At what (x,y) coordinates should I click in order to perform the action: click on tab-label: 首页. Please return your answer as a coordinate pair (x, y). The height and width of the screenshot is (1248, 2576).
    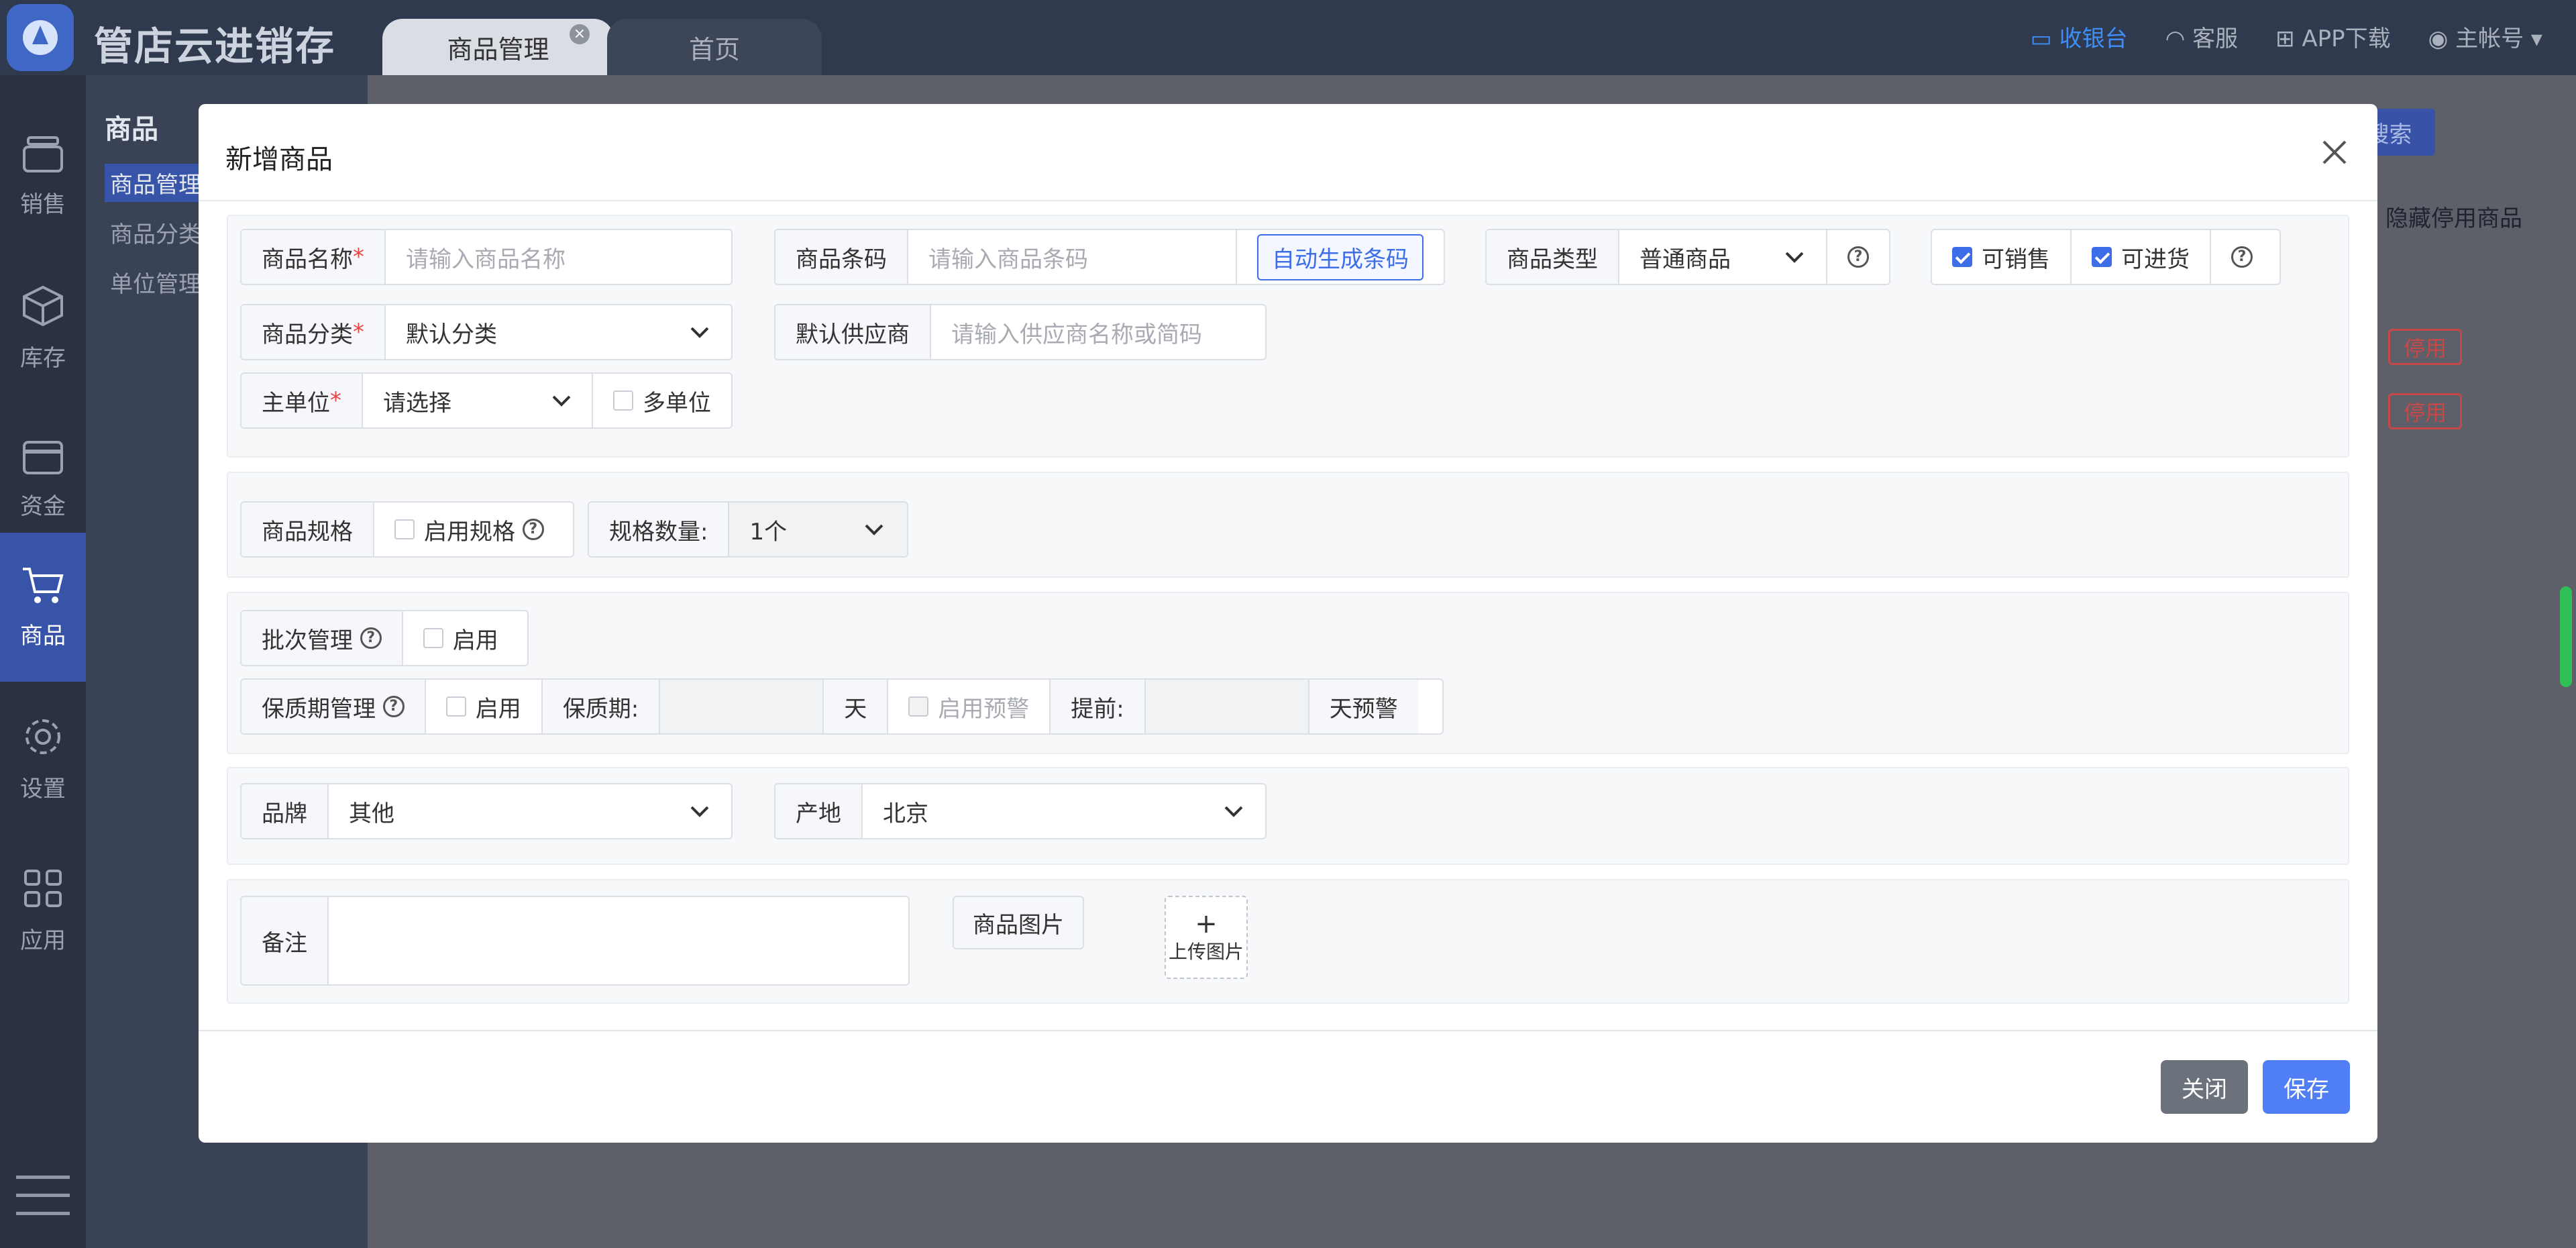
    Looking at the image, I should click on (714, 49).